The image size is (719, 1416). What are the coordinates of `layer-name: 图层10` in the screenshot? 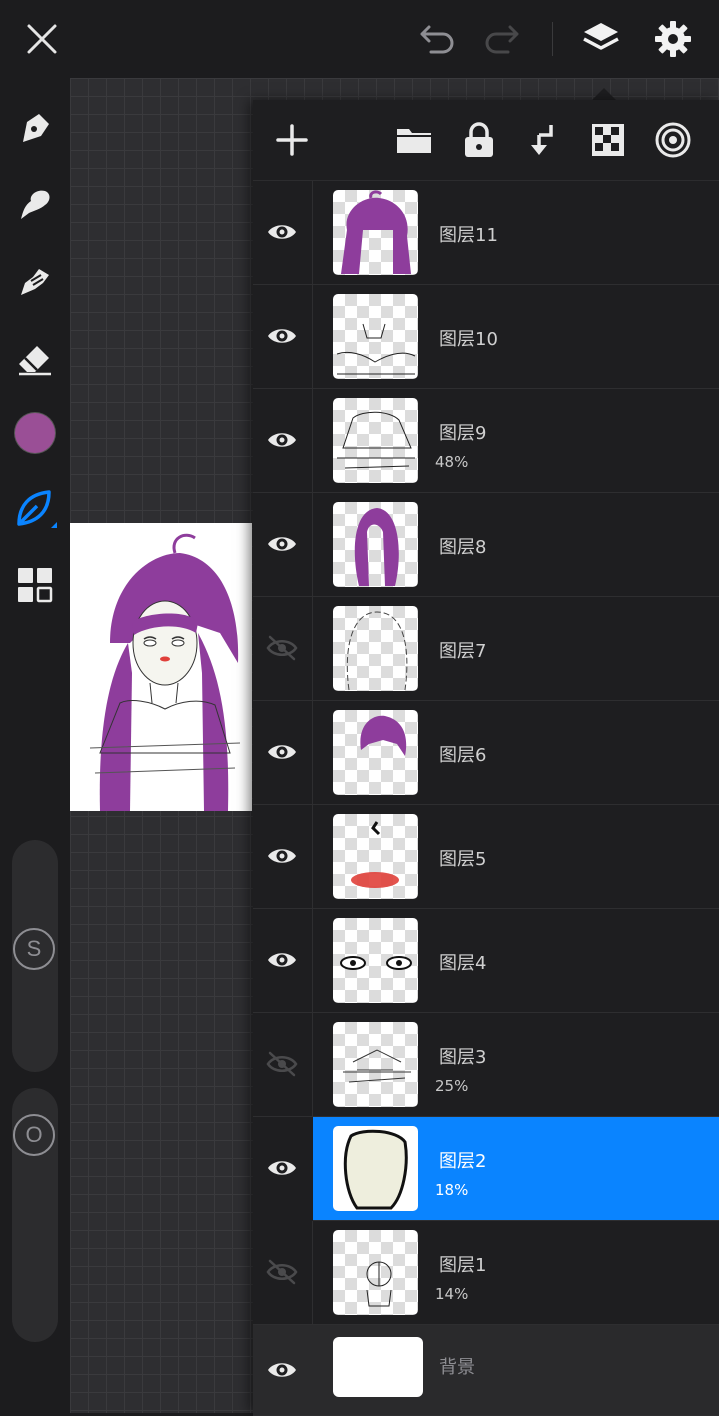 It's located at (468, 339).